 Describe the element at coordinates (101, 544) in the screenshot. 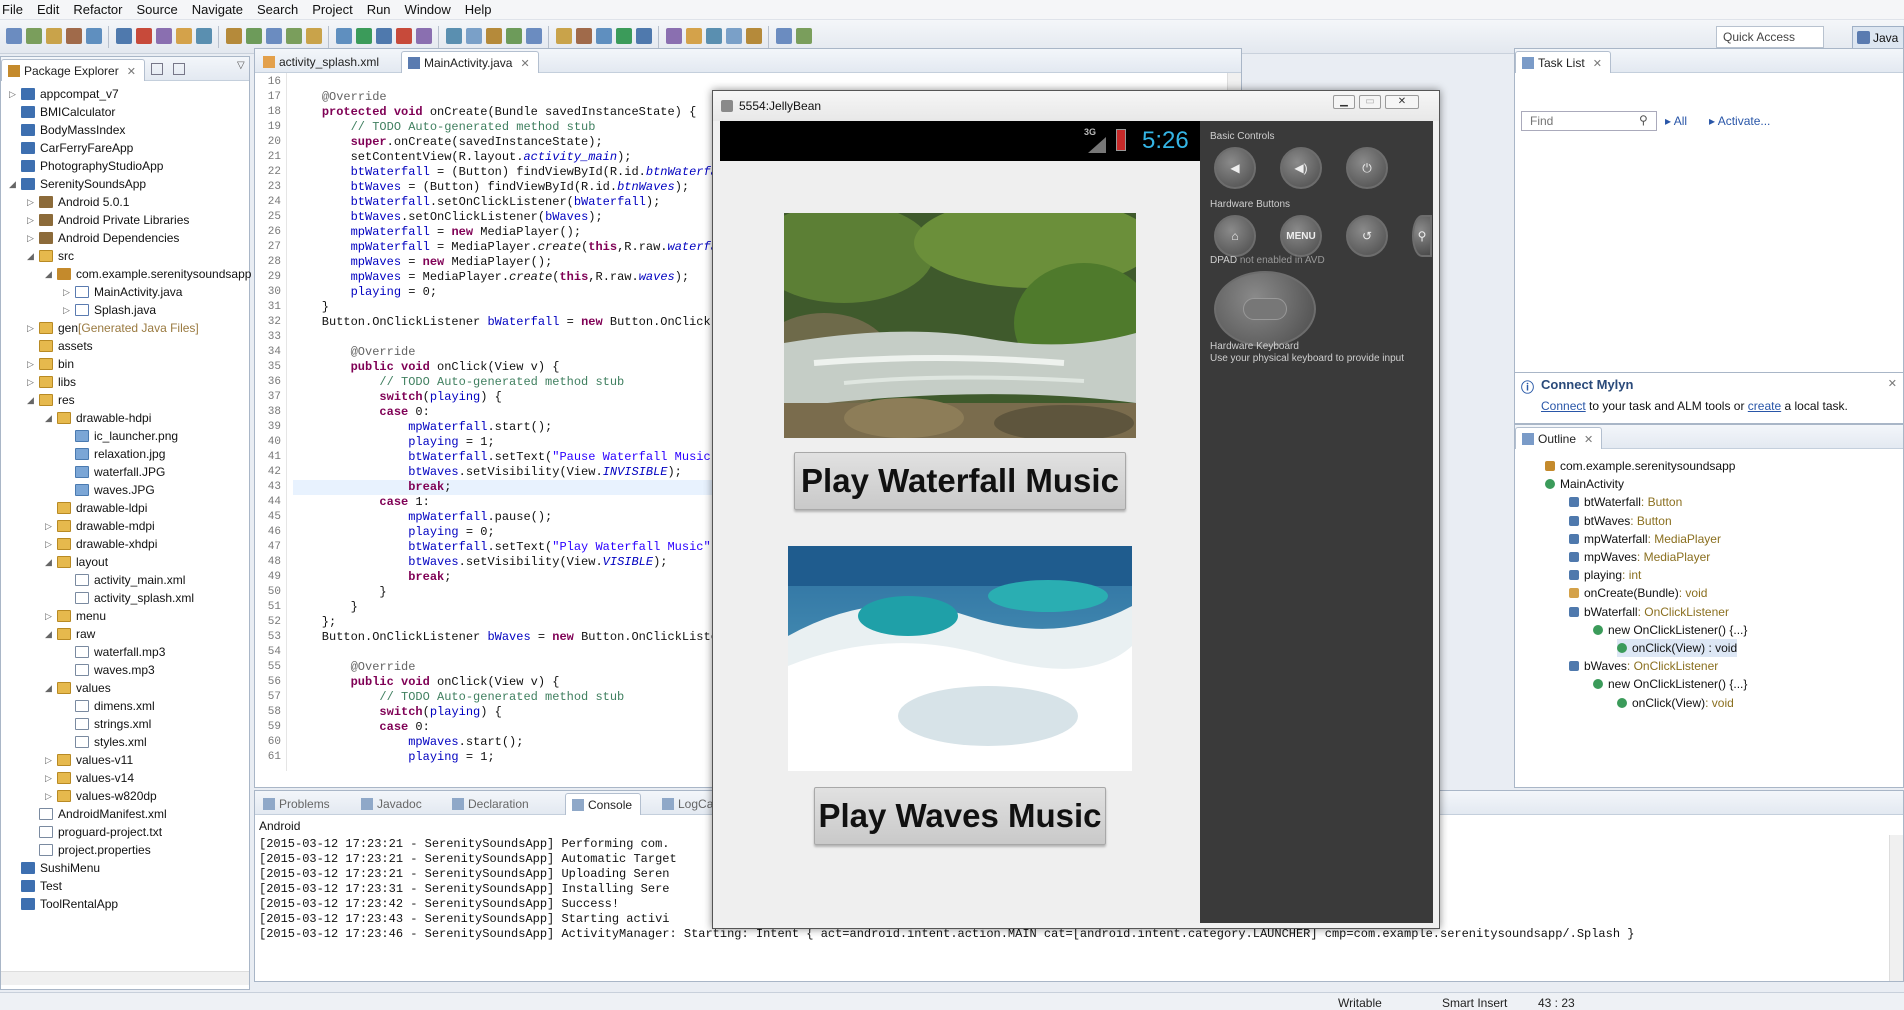

I see `tree-item: ▷ drawable-xhdpi` at that location.